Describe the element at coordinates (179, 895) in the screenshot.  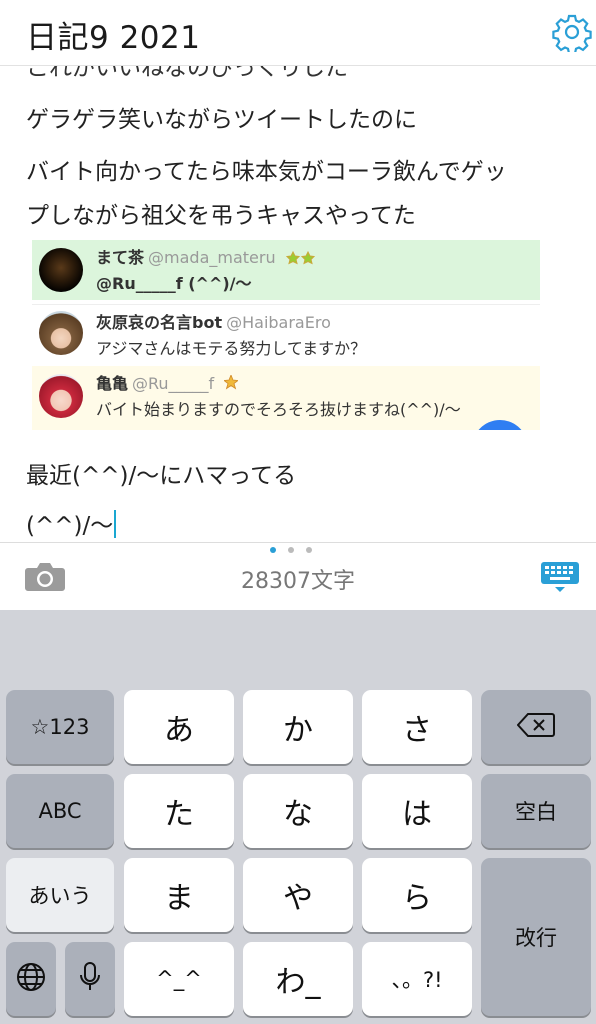
I see `key-ma: ま` at that location.